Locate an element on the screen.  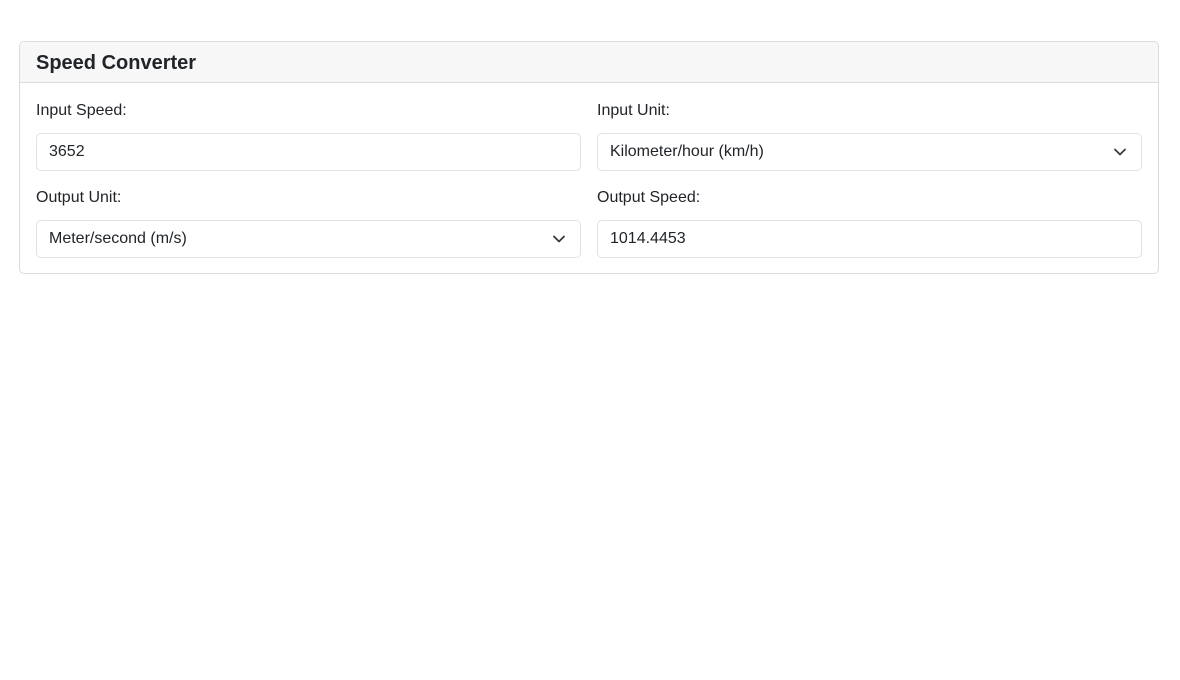
input-unit-group: Input Unit: Kilometer/hour (km/h) is located at coordinates (869, 136).